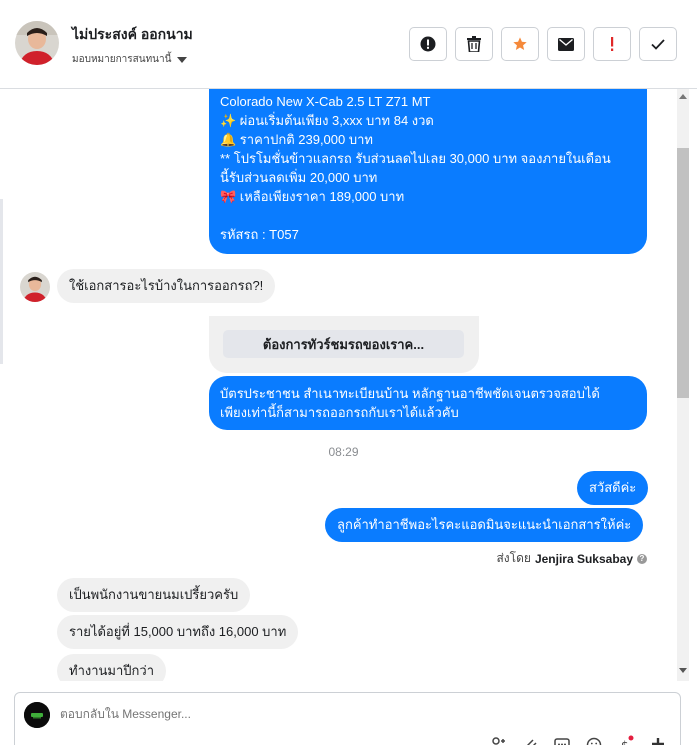 The height and width of the screenshot is (745, 697). Describe the element at coordinates (37, 715) in the screenshot. I see `page-avatar` at that location.